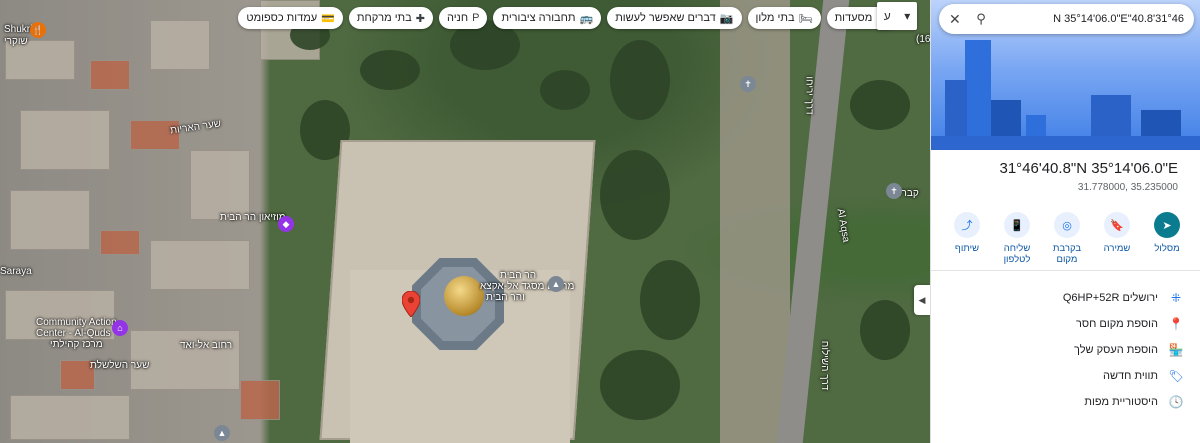 This screenshot has height=443, width=1200. What do you see at coordinates (420, 18) in the screenshot?
I see `pharmacy-icon: ✚` at bounding box center [420, 18].